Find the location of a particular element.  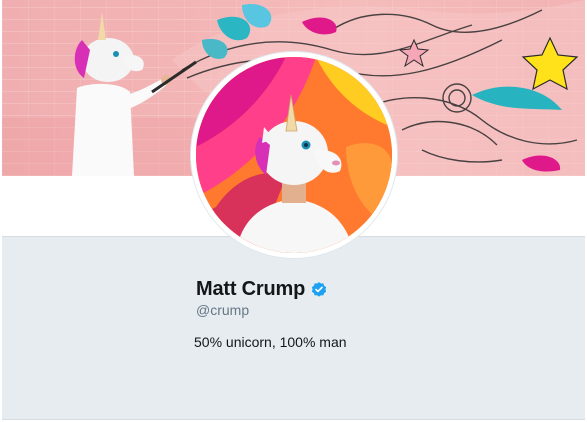

verified-badge-icon is located at coordinates (319, 289).